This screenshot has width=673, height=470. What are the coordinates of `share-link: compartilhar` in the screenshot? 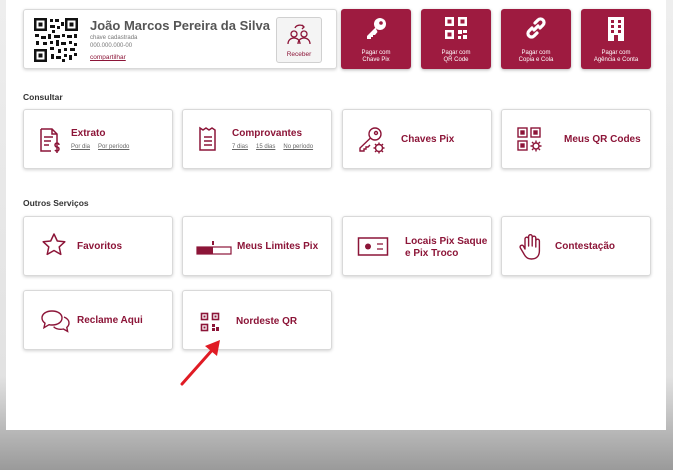 It's located at (108, 57).